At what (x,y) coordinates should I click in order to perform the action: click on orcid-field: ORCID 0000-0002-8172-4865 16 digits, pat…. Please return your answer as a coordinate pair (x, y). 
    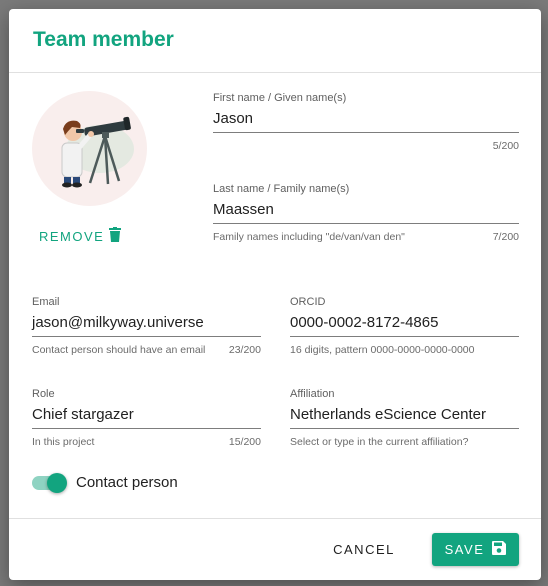
    Looking at the image, I should click on (404, 326).